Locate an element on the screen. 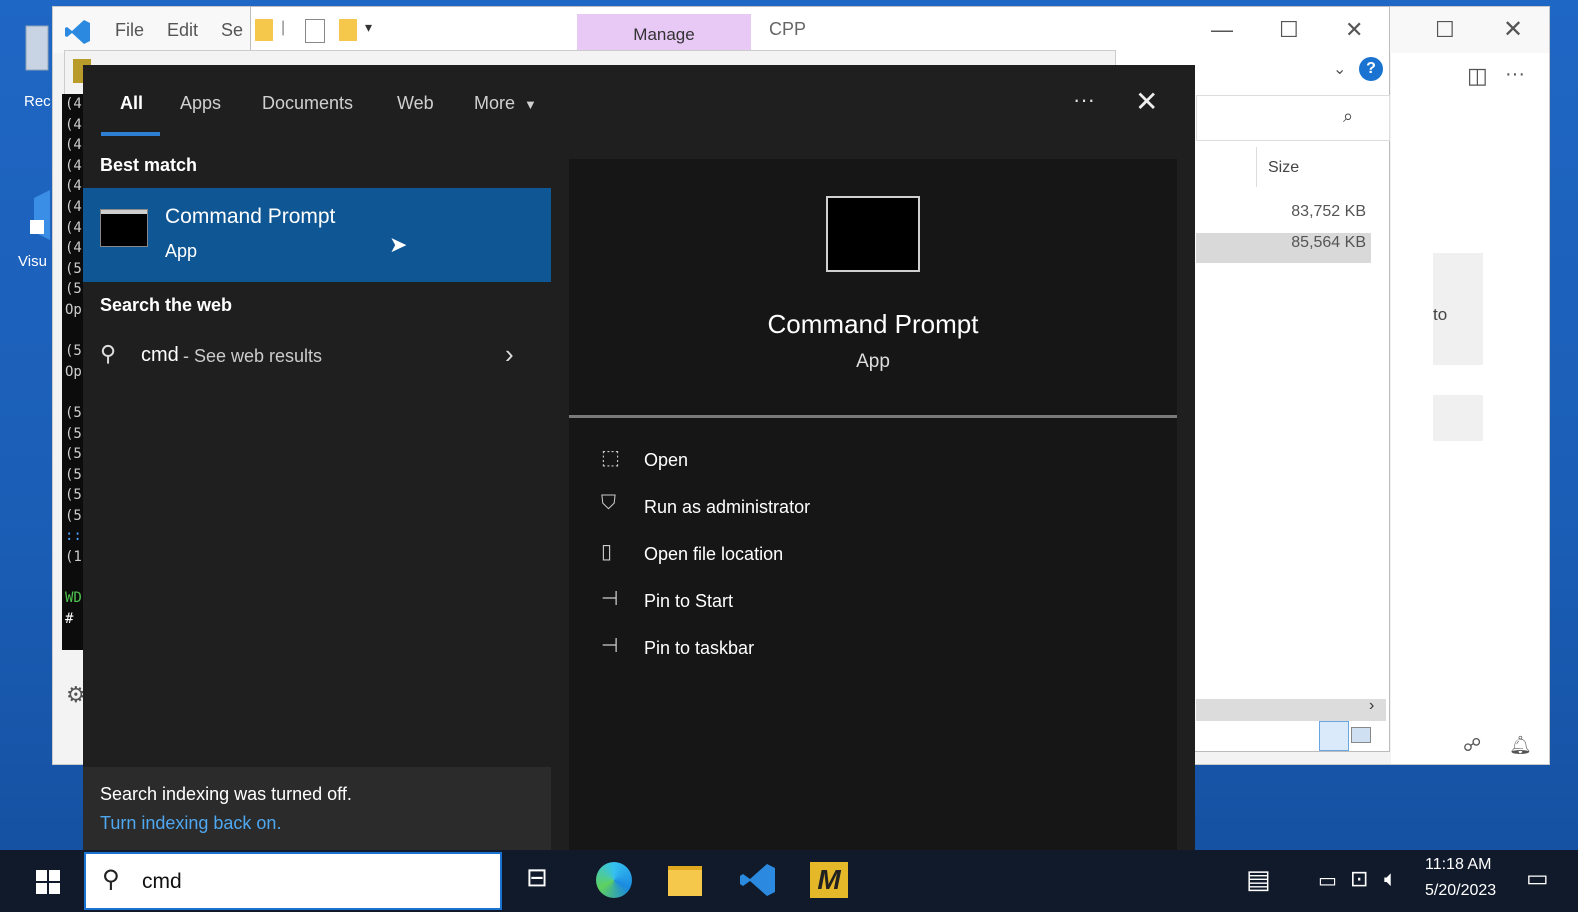  vscode-shortcut-icon is located at coordinates (42, 215).